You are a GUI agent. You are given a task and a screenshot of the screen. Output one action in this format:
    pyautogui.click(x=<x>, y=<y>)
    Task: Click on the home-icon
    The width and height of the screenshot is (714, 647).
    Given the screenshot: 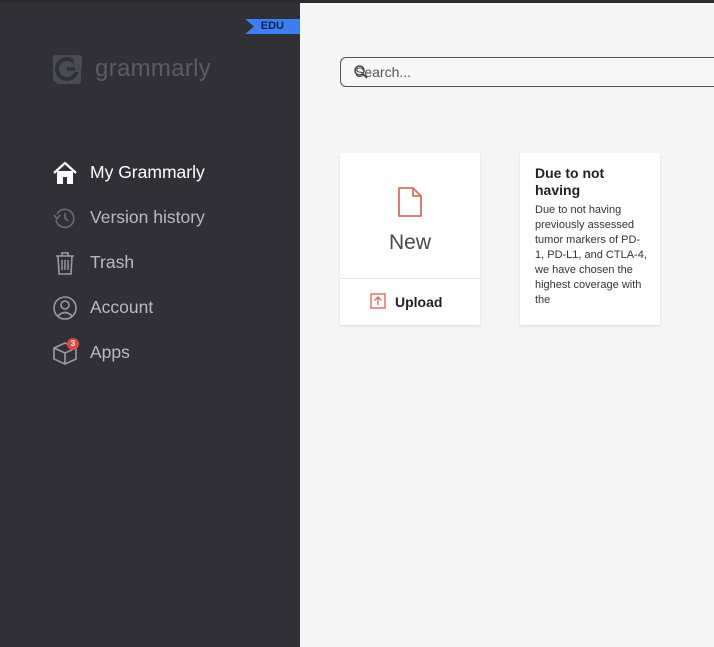 What is the action you would take?
    pyautogui.click(x=65, y=173)
    